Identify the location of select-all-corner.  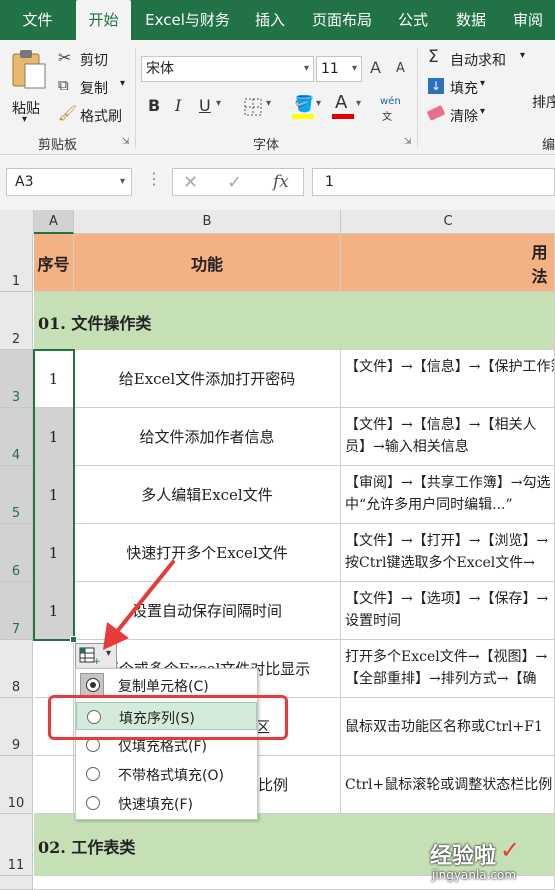
(17, 222).